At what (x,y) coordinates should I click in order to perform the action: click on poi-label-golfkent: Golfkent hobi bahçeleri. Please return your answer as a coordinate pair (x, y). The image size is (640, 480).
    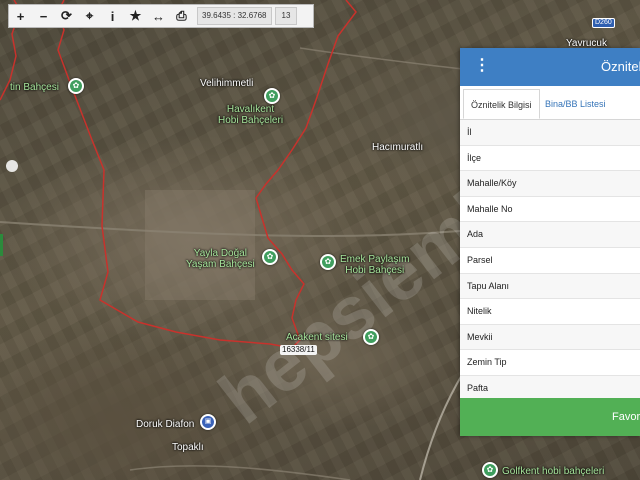
    Looking at the image, I should click on (553, 471).